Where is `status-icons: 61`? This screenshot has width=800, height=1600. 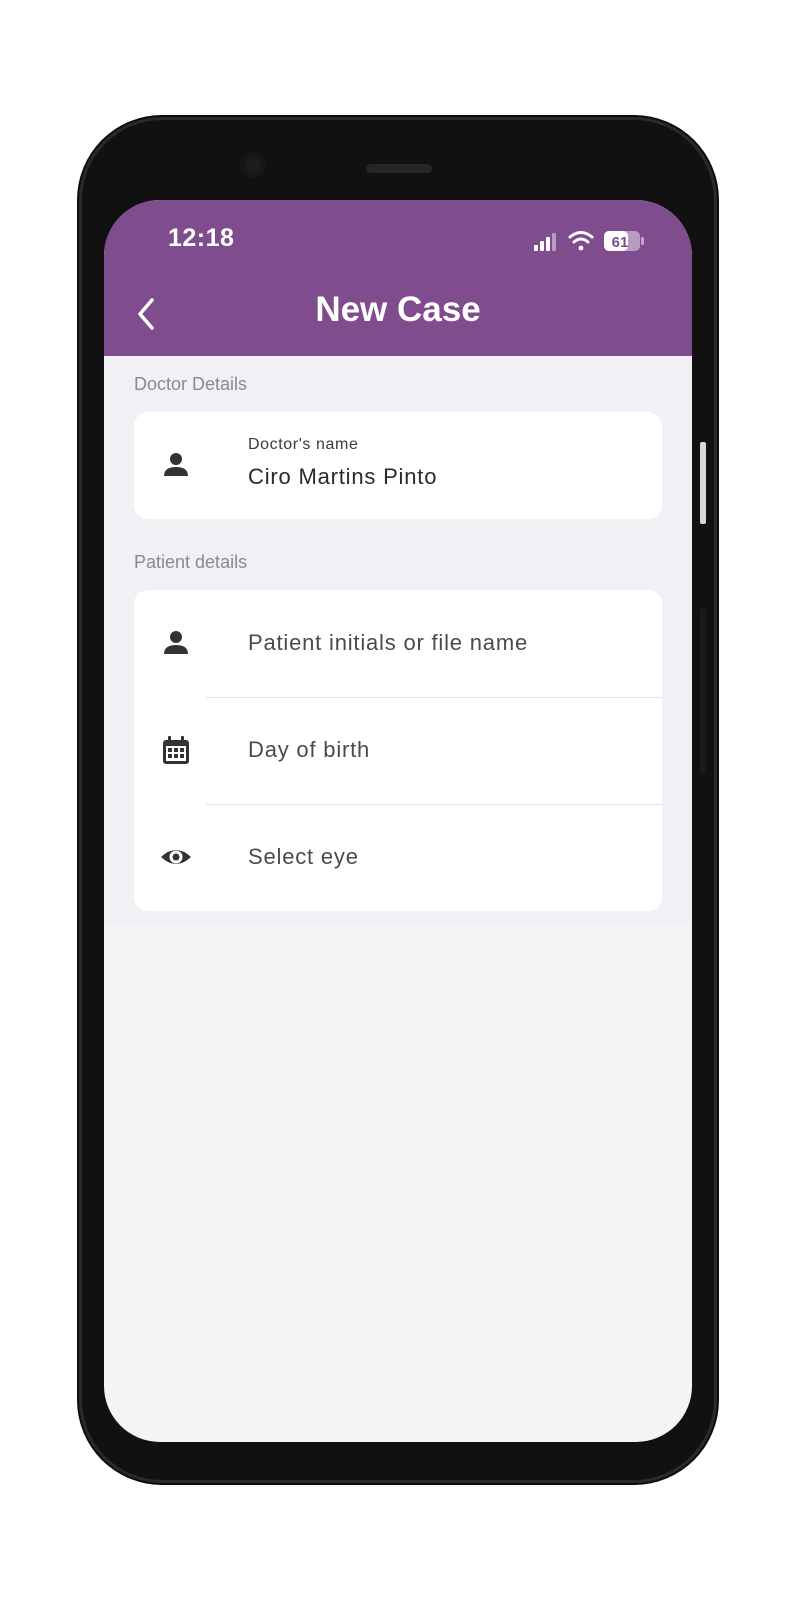
status-icons: 61 is located at coordinates (589, 241).